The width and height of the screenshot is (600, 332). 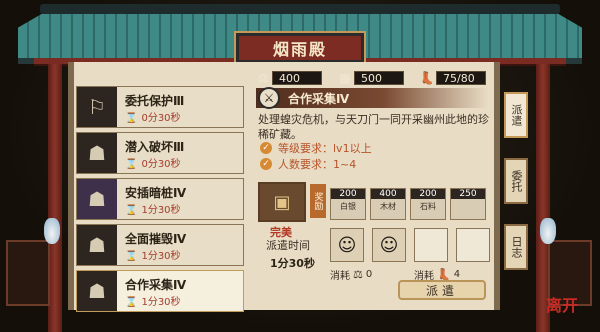 What do you see at coordinates (282, 202) in the screenshot?
I see `treasure-chest-icon: ▣` at bounding box center [282, 202].